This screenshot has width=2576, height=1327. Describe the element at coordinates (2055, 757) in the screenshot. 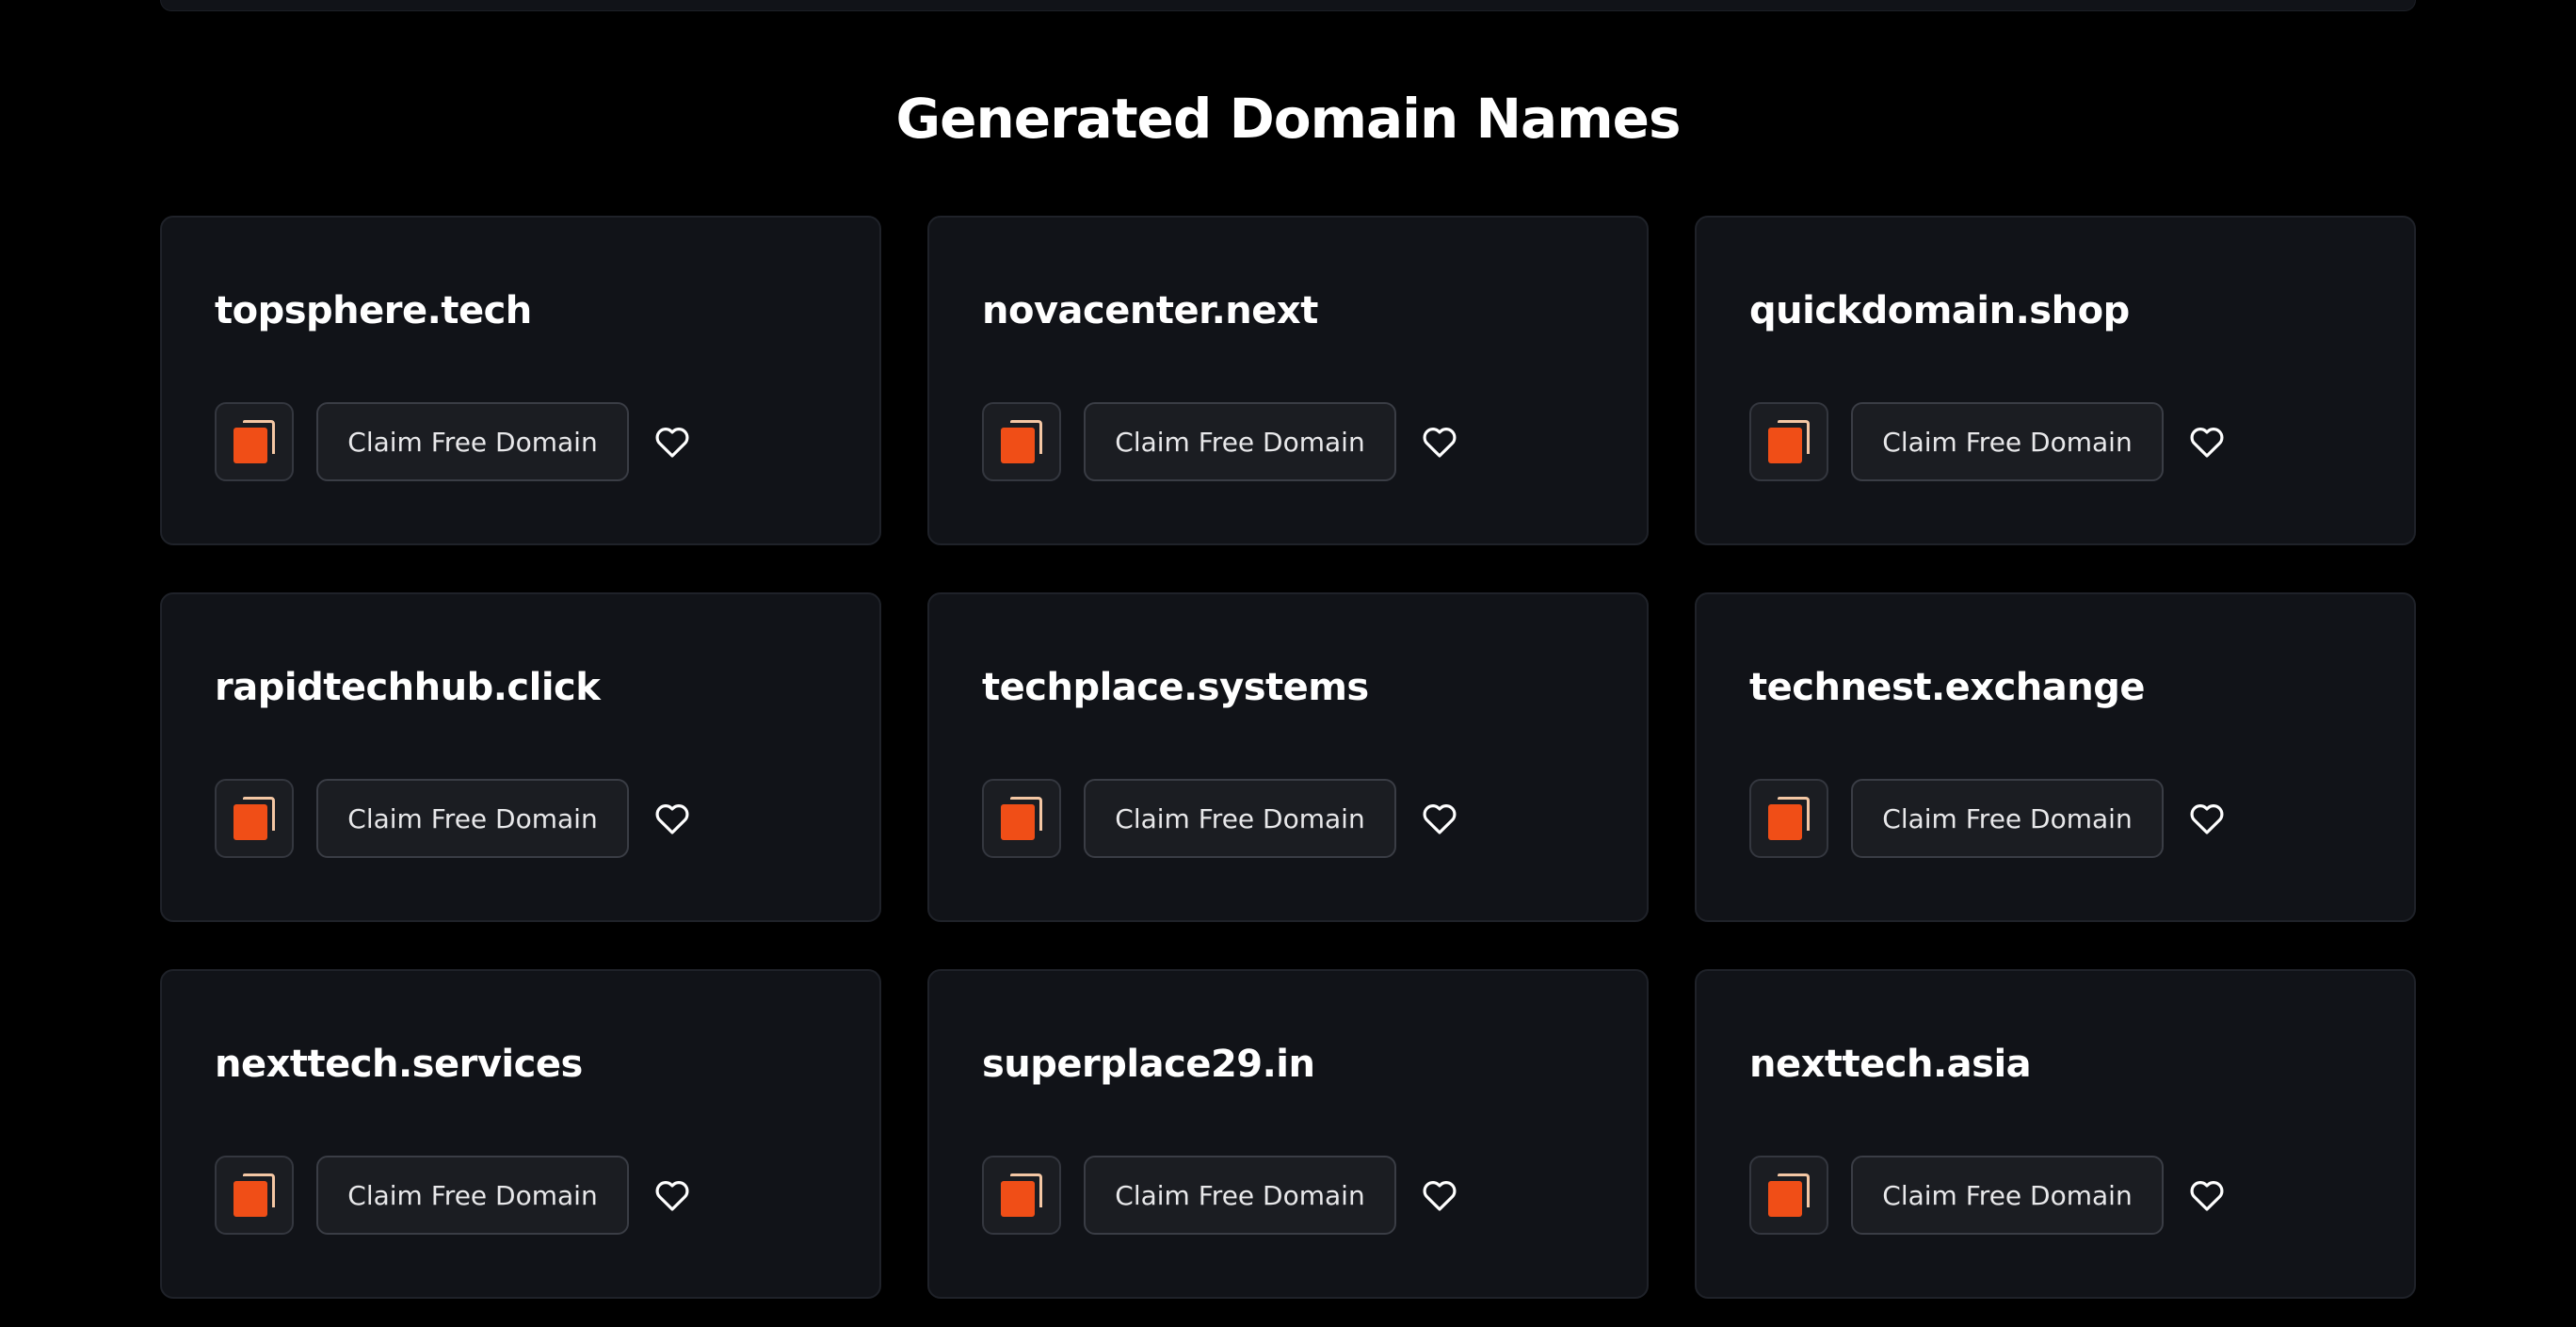

I see `domain-card: technest.exchange Claim Free Domain` at that location.